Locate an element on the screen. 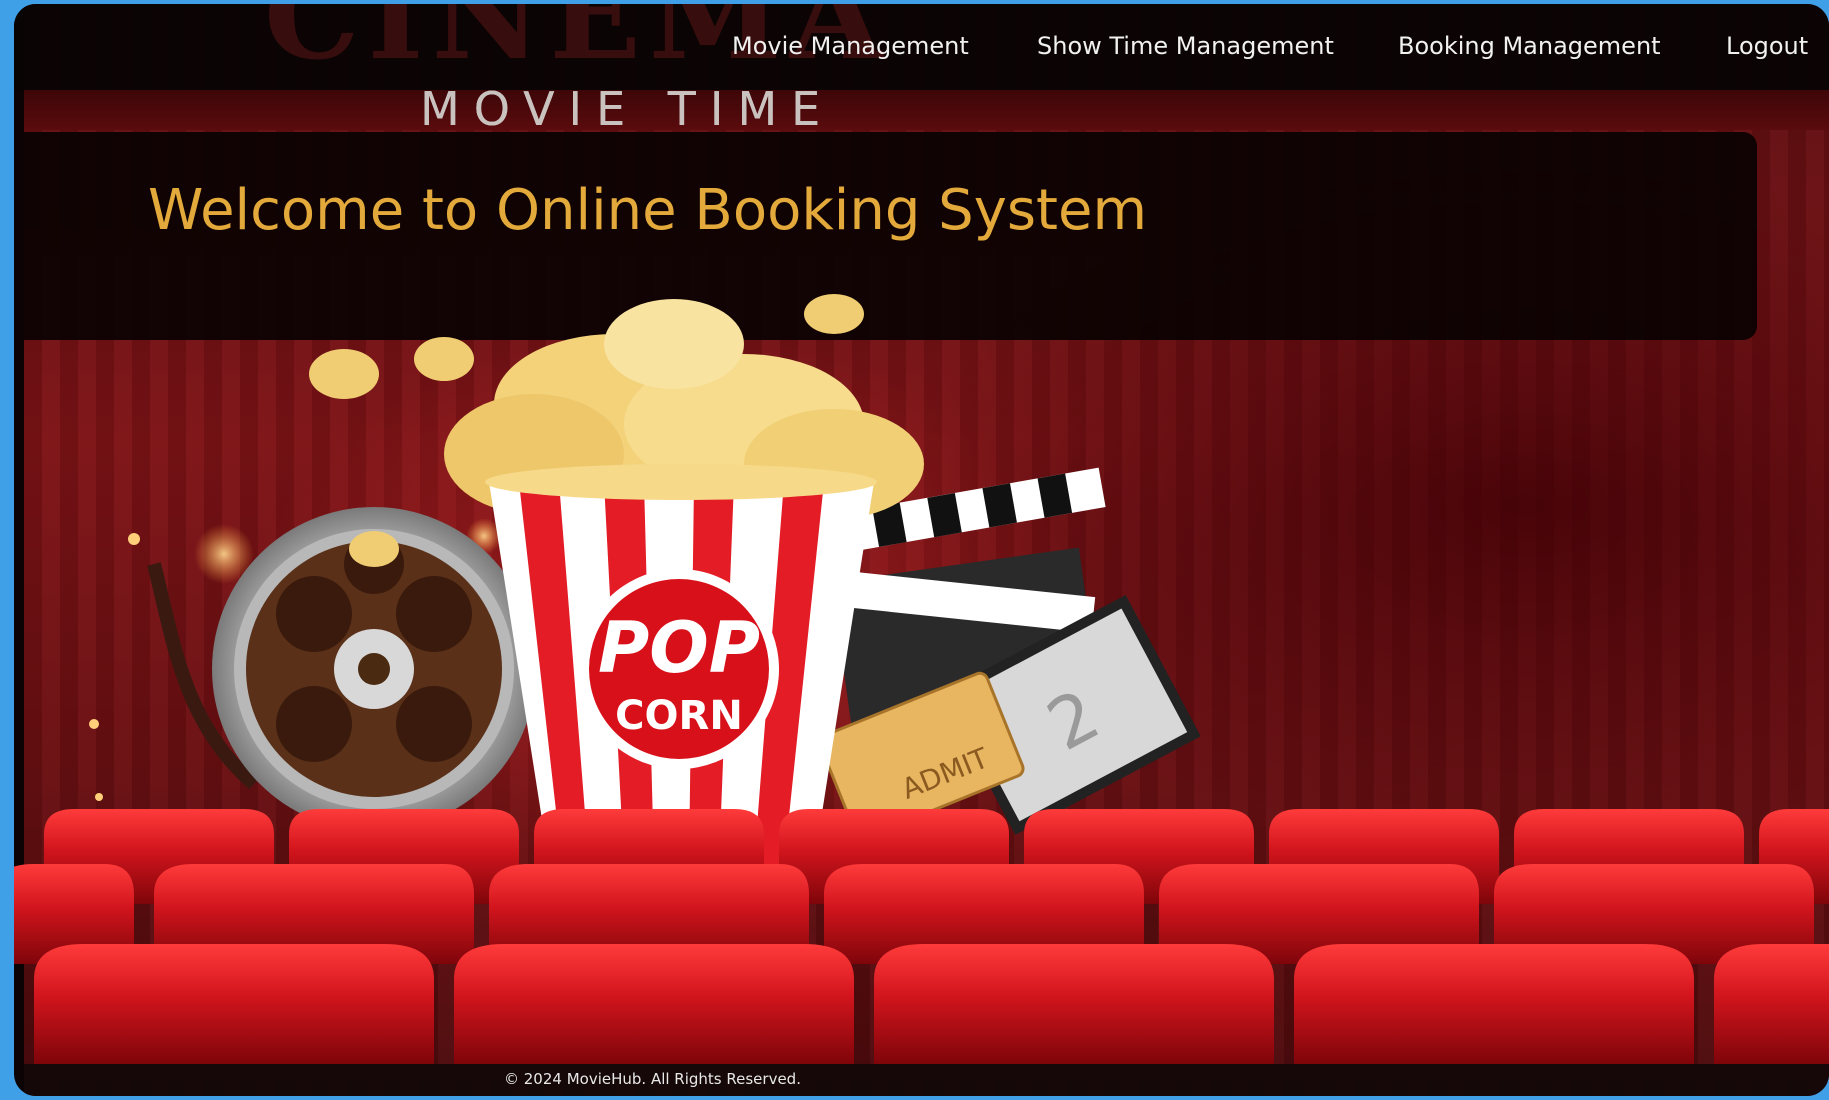 The height and width of the screenshot is (1100, 1829). footer: © 2024 MovieHub. All Rights Reserved. is located at coordinates (926, 1080).